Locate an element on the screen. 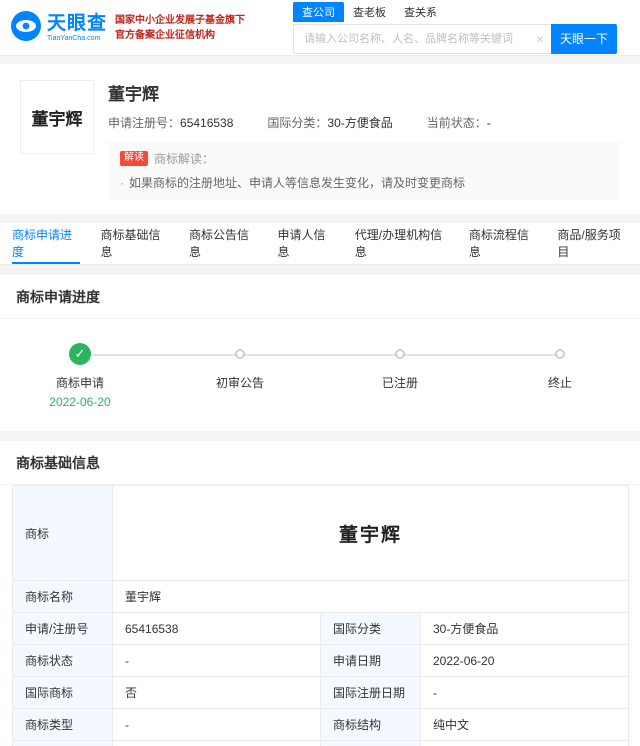 The width and height of the screenshot is (640, 746). progress-step-terminated: 终止 is located at coordinates (560, 376).